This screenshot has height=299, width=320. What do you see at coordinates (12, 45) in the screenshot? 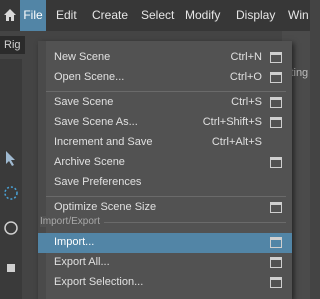
I see `menu-set-dropdown: Rig` at bounding box center [12, 45].